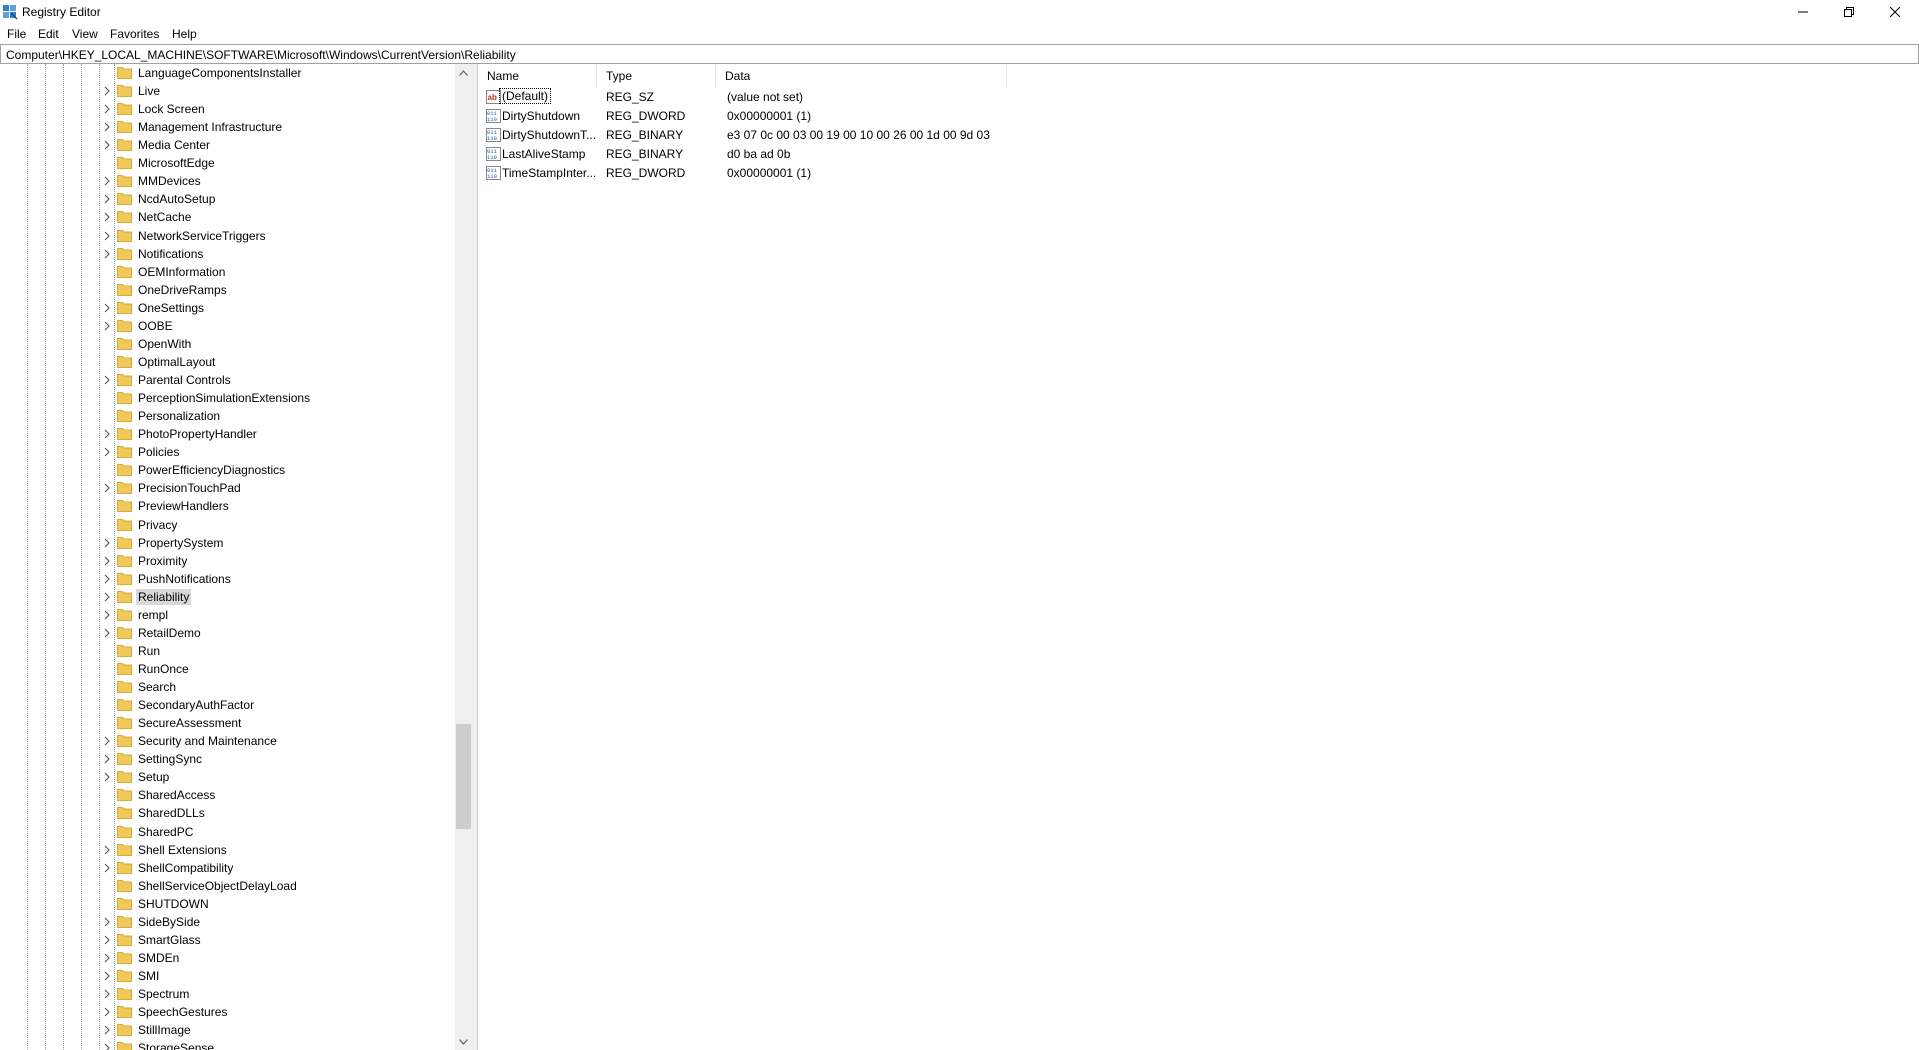  Describe the element at coordinates (280, 506) in the screenshot. I see `tree-item: PreviewHandlers` at that location.